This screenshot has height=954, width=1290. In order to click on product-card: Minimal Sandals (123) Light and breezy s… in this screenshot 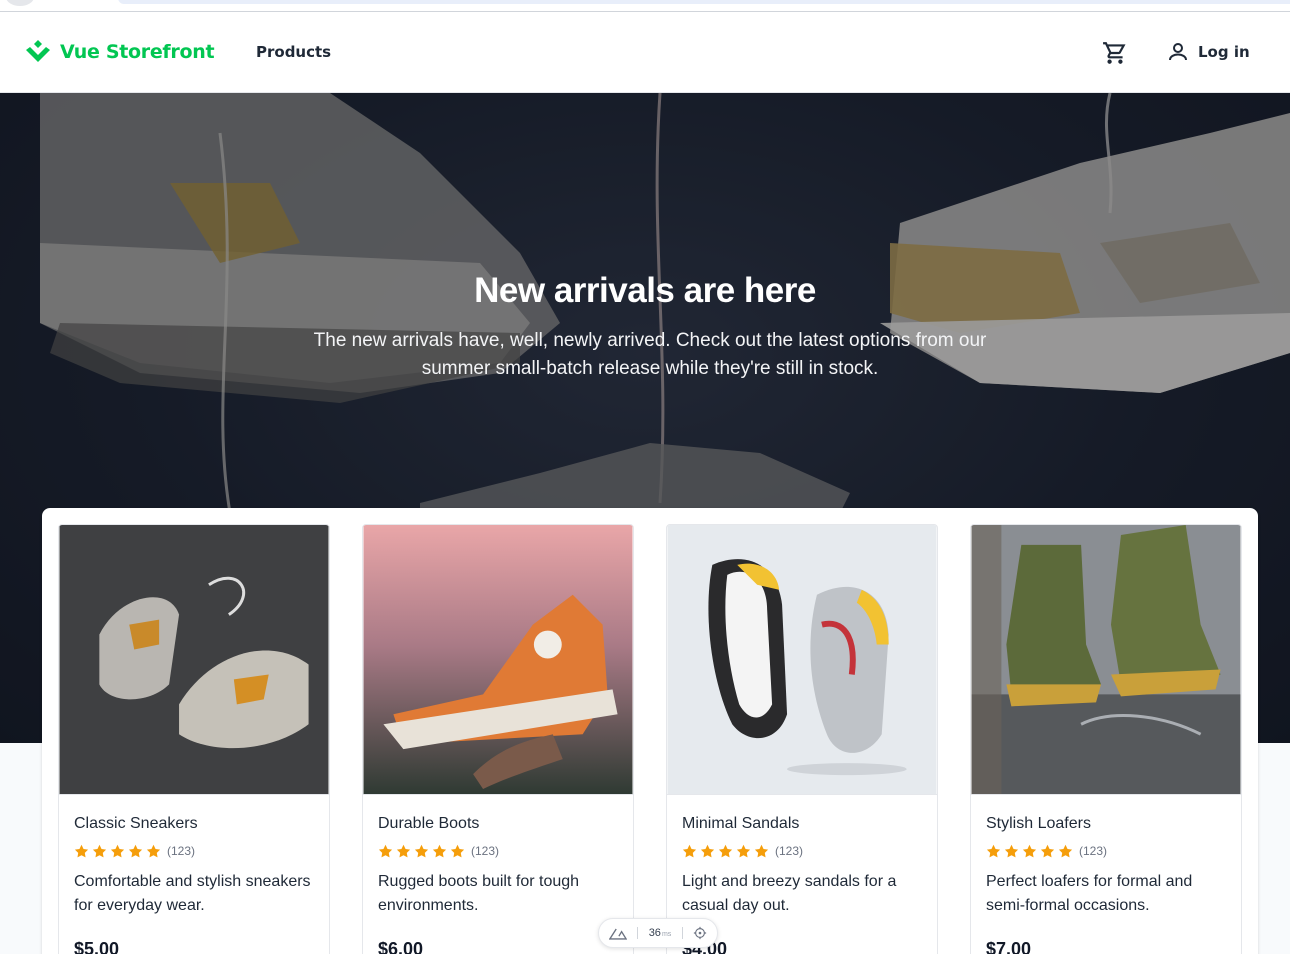, I will do `click(802, 739)`.